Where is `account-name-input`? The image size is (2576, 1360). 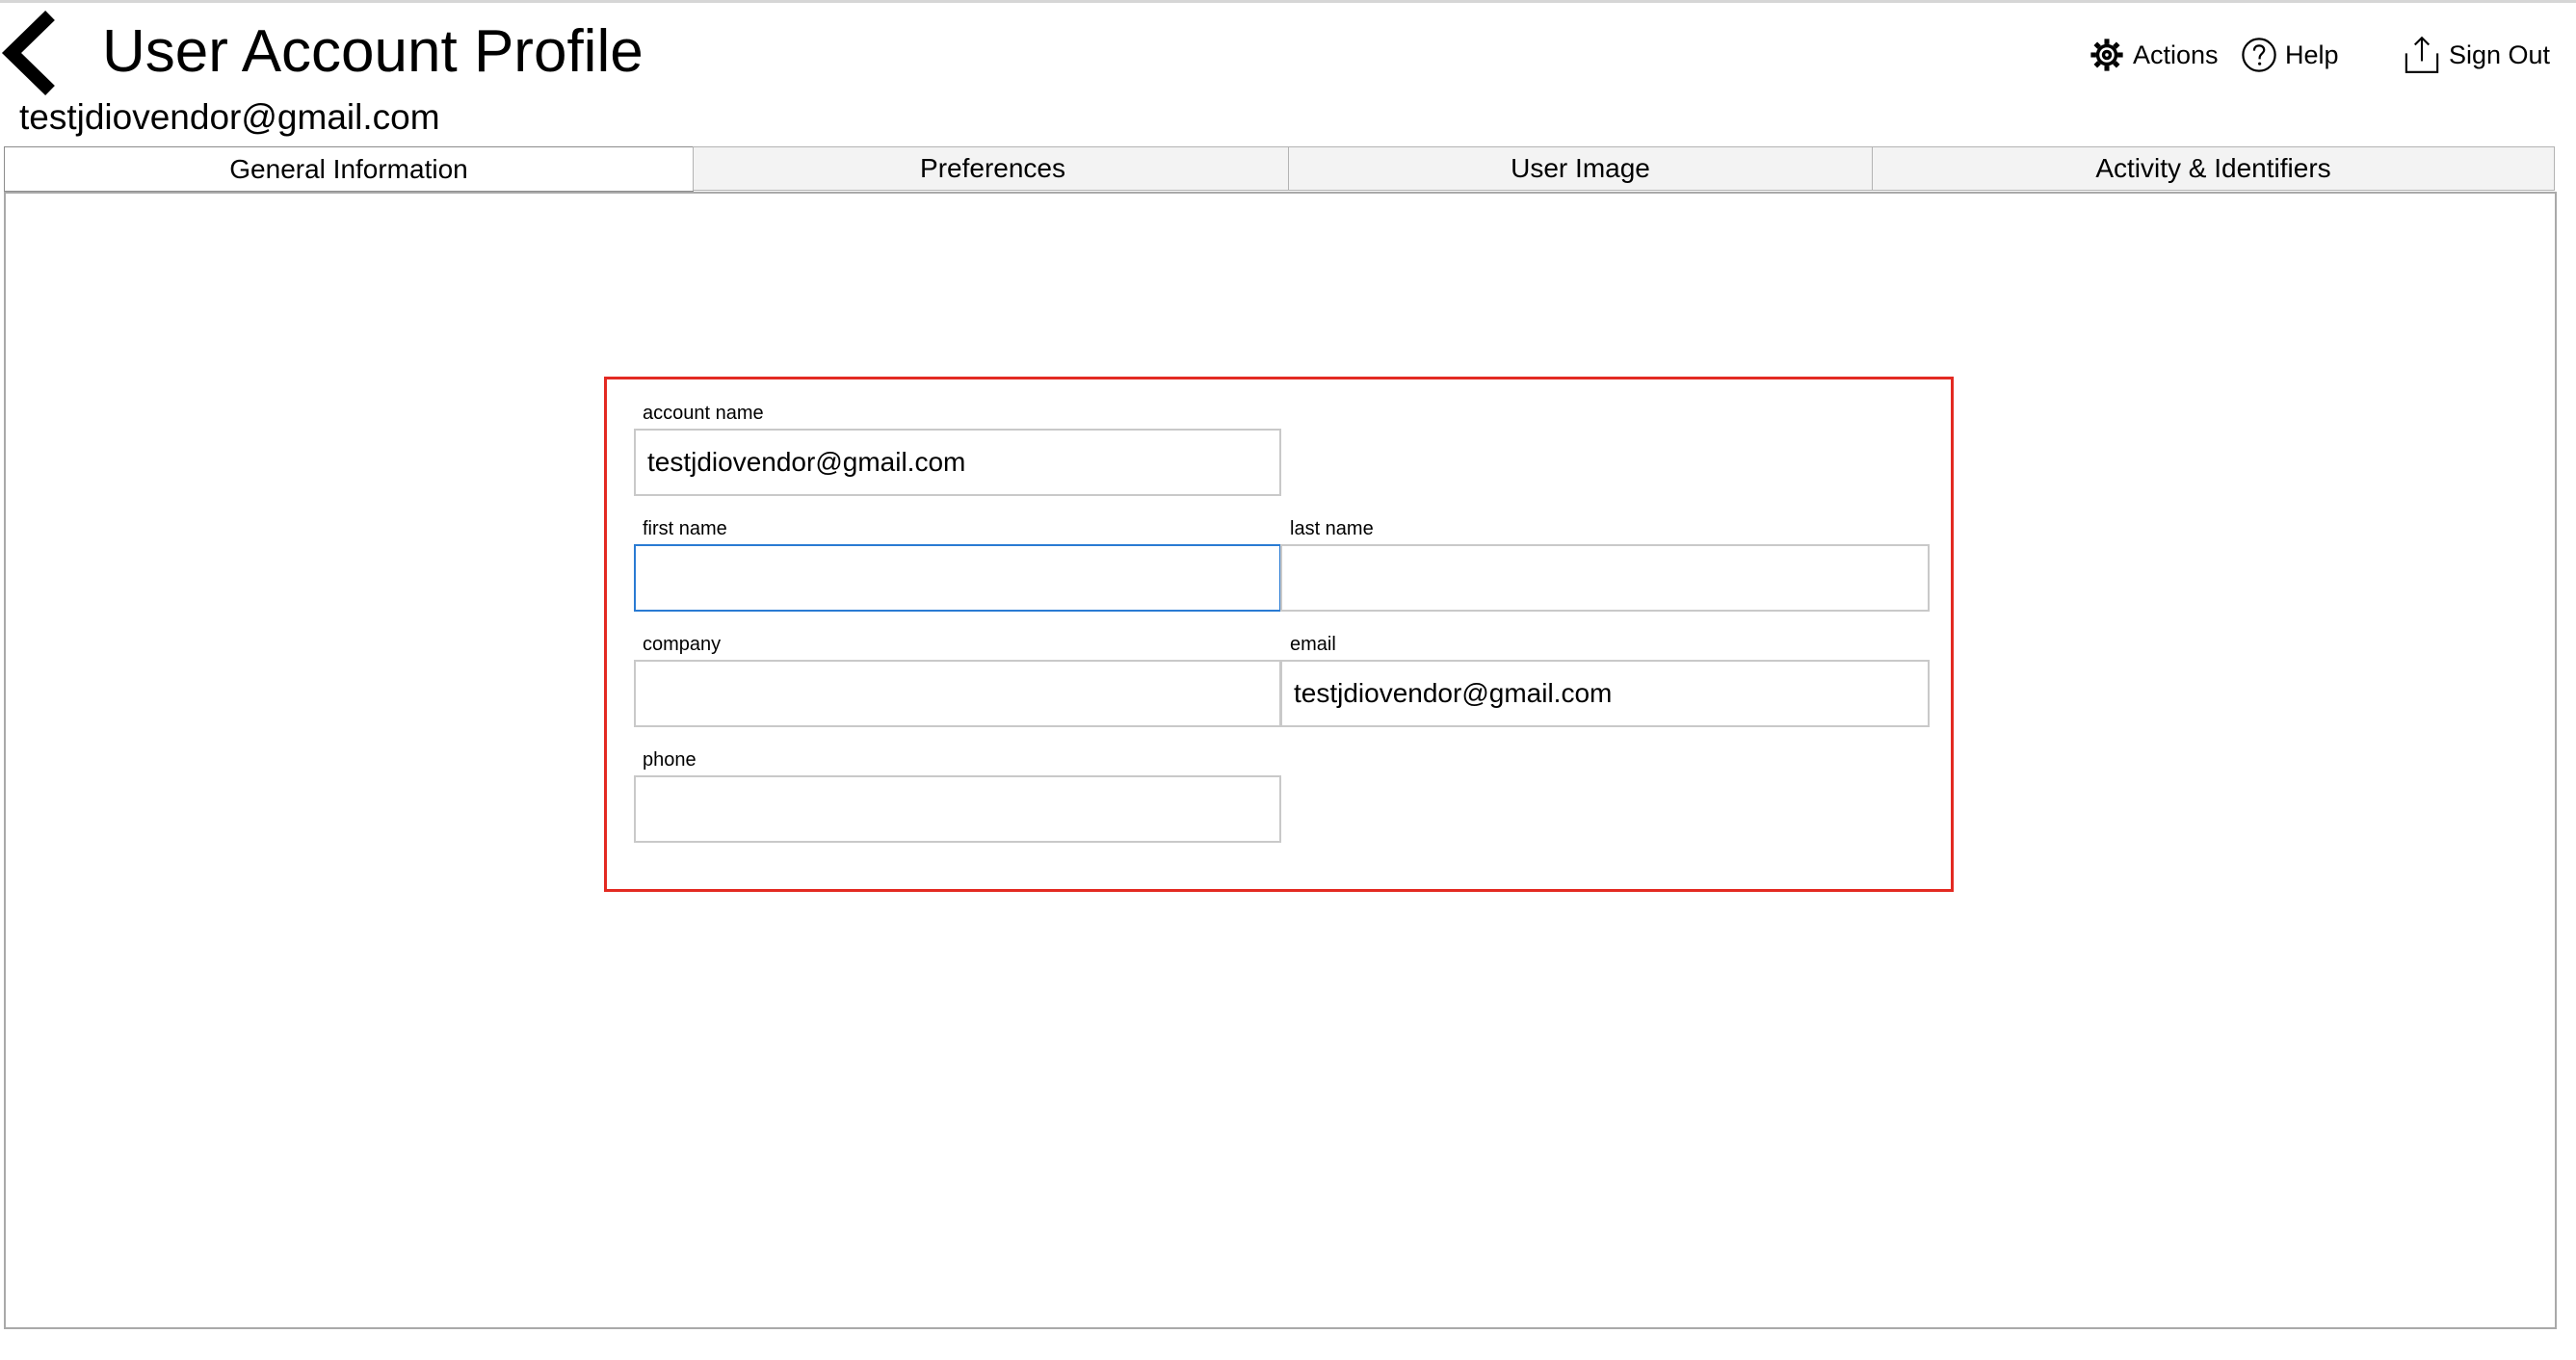
account-name-input is located at coordinates (957, 463).